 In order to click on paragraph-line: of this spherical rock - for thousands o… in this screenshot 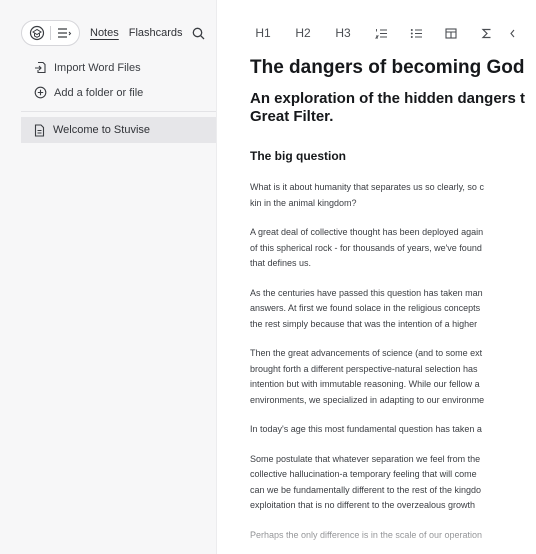, I will do `click(366, 247)`.